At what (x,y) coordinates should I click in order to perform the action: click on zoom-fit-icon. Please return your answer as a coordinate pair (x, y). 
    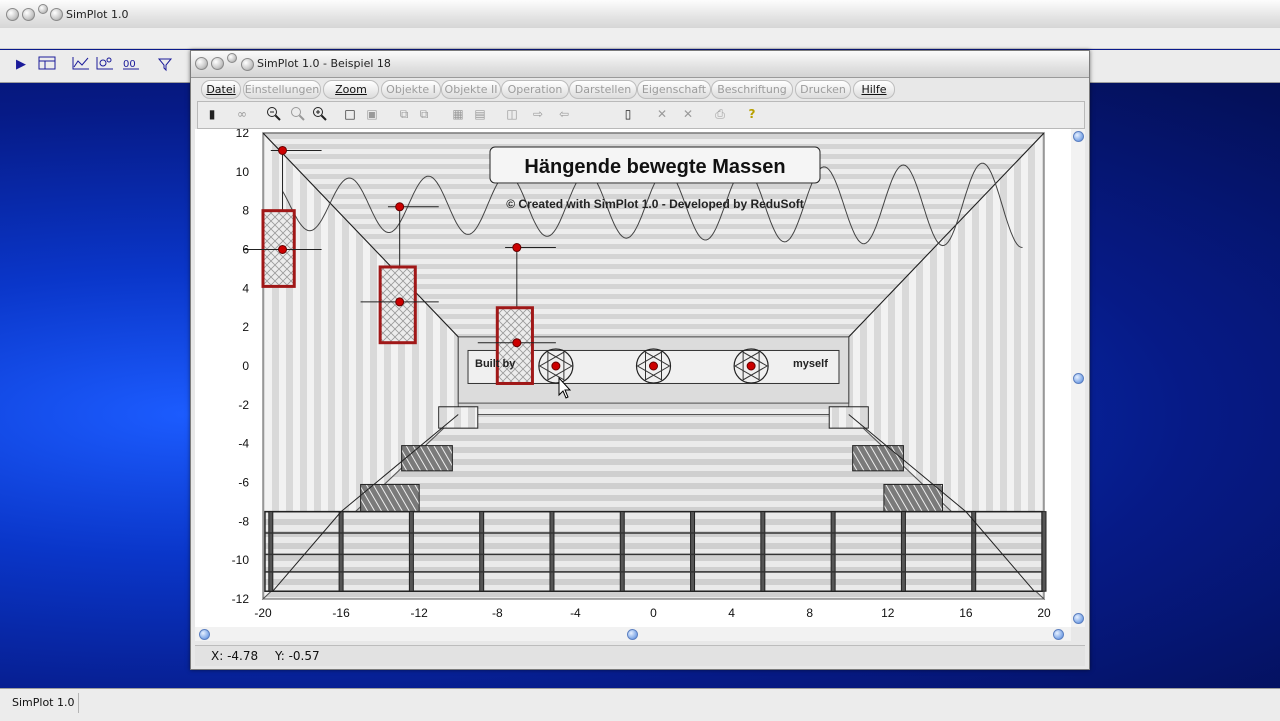
    Looking at the image, I should click on (298, 114).